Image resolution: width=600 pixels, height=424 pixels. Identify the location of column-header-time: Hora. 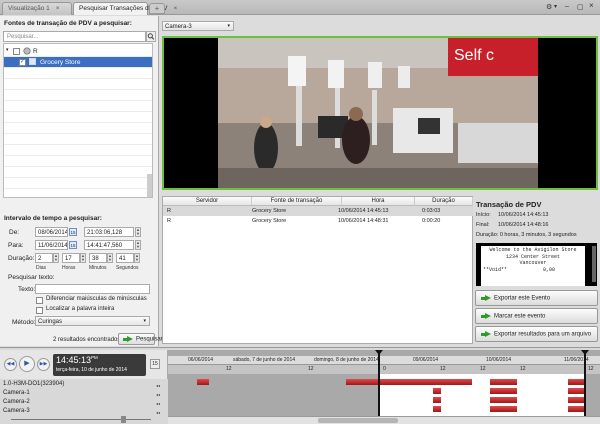
(378, 201).